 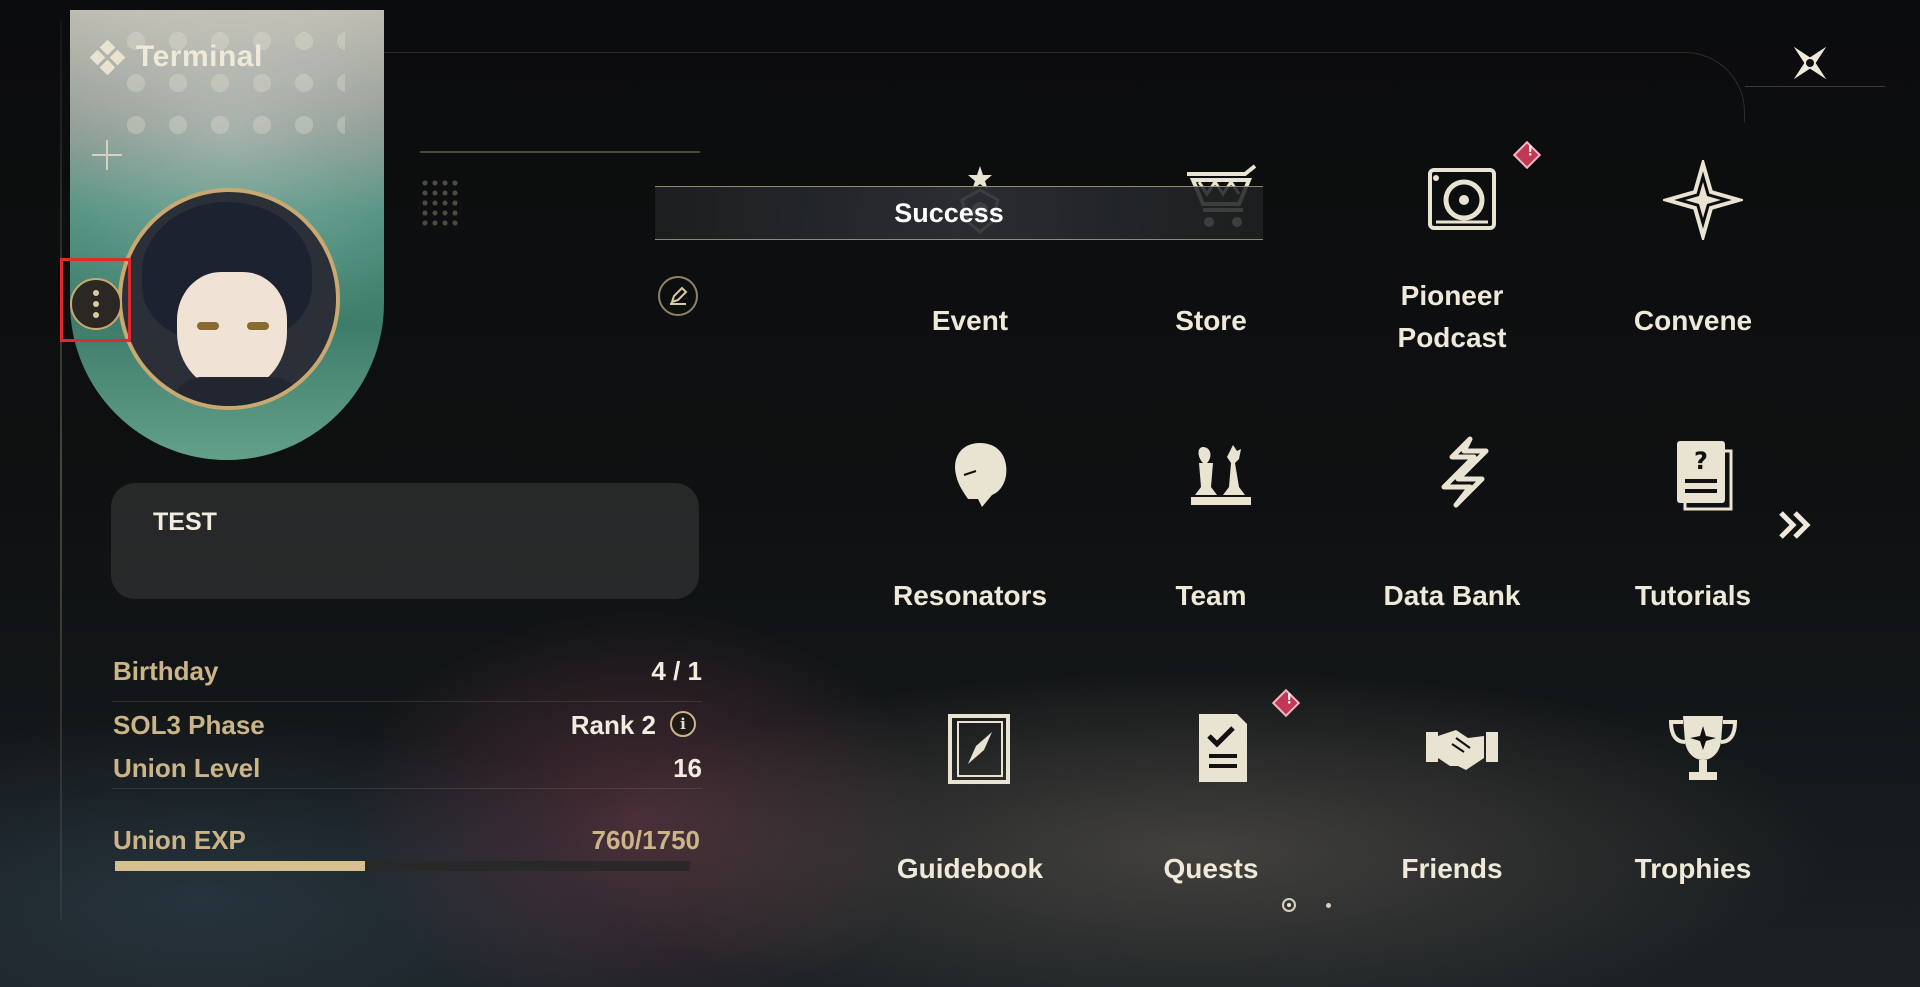 What do you see at coordinates (979, 749) in the screenshot?
I see `guidebook-compass-icon` at bounding box center [979, 749].